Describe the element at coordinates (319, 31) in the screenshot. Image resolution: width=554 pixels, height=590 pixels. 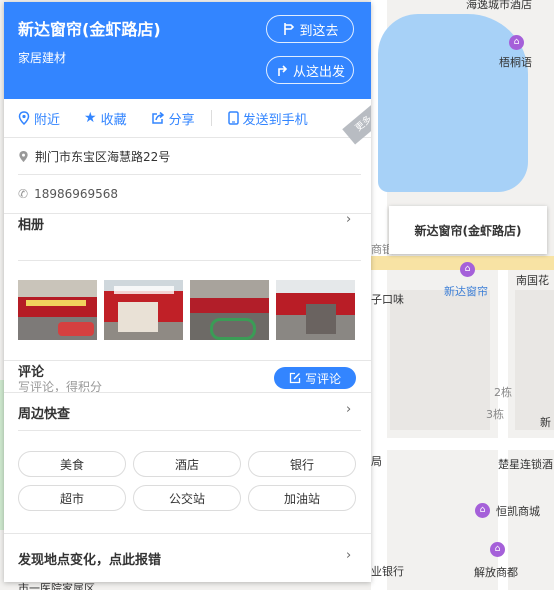
I see `go-here-label: 到这去` at that location.